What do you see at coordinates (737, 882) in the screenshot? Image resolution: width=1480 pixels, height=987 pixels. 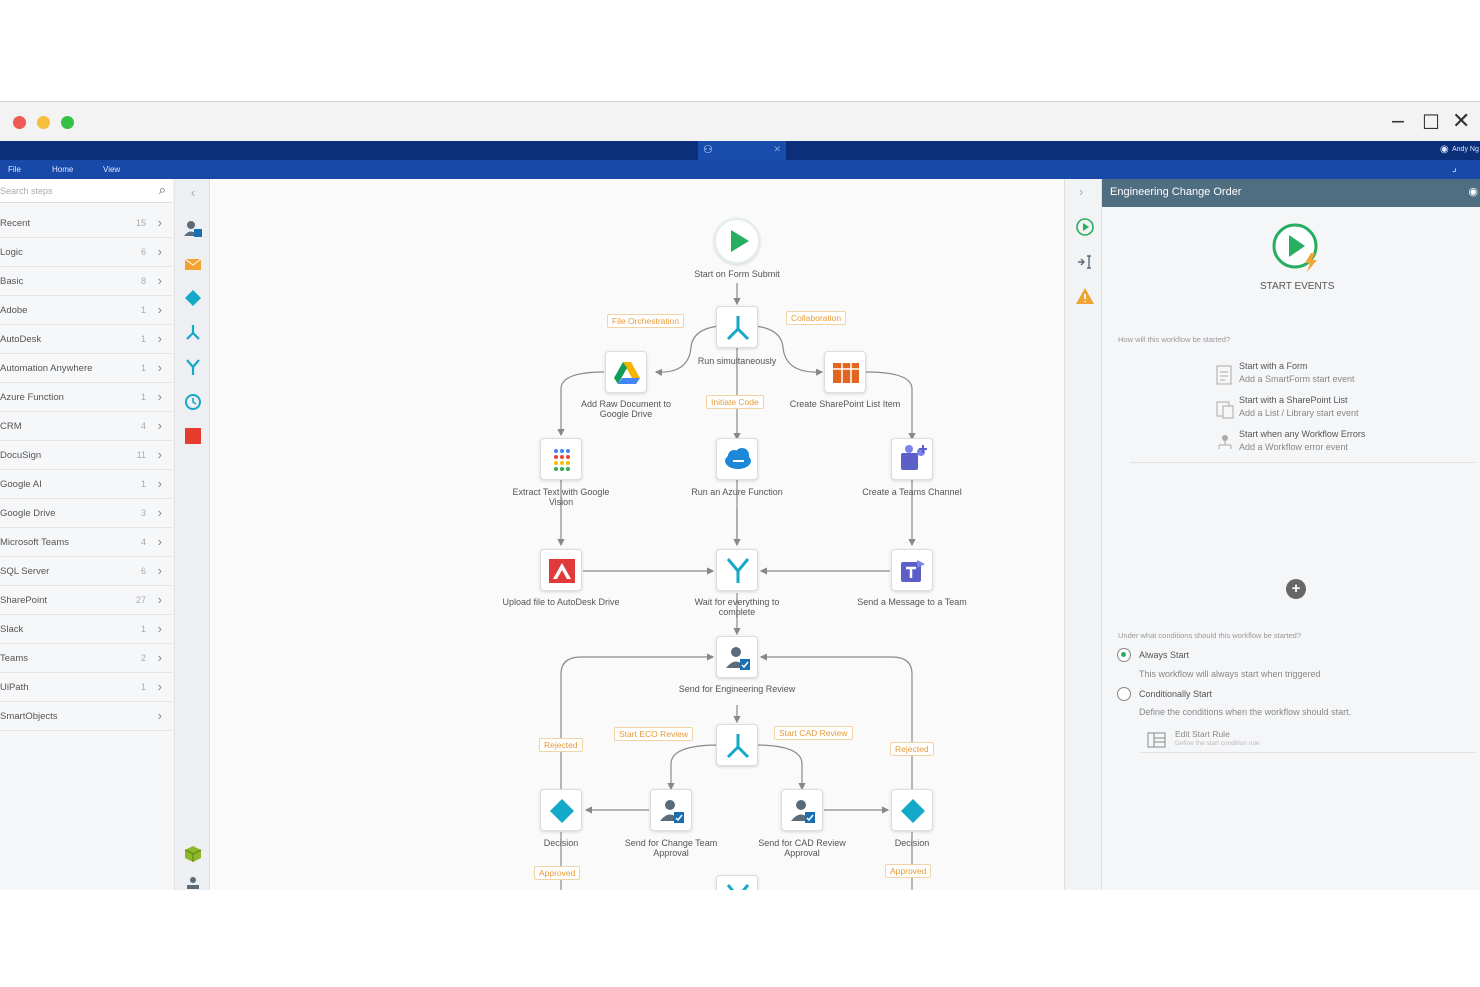 I see `next-merge-node` at bounding box center [737, 882].